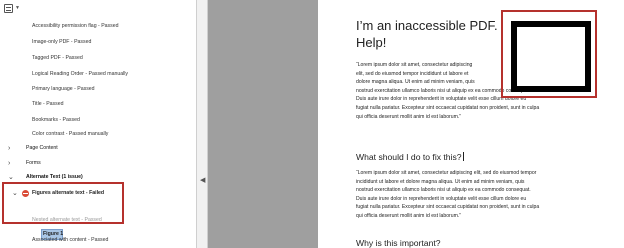 The image size is (624, 248). I want to click on check-item: Accessibility permission flag - Passed, so click(75, 26).